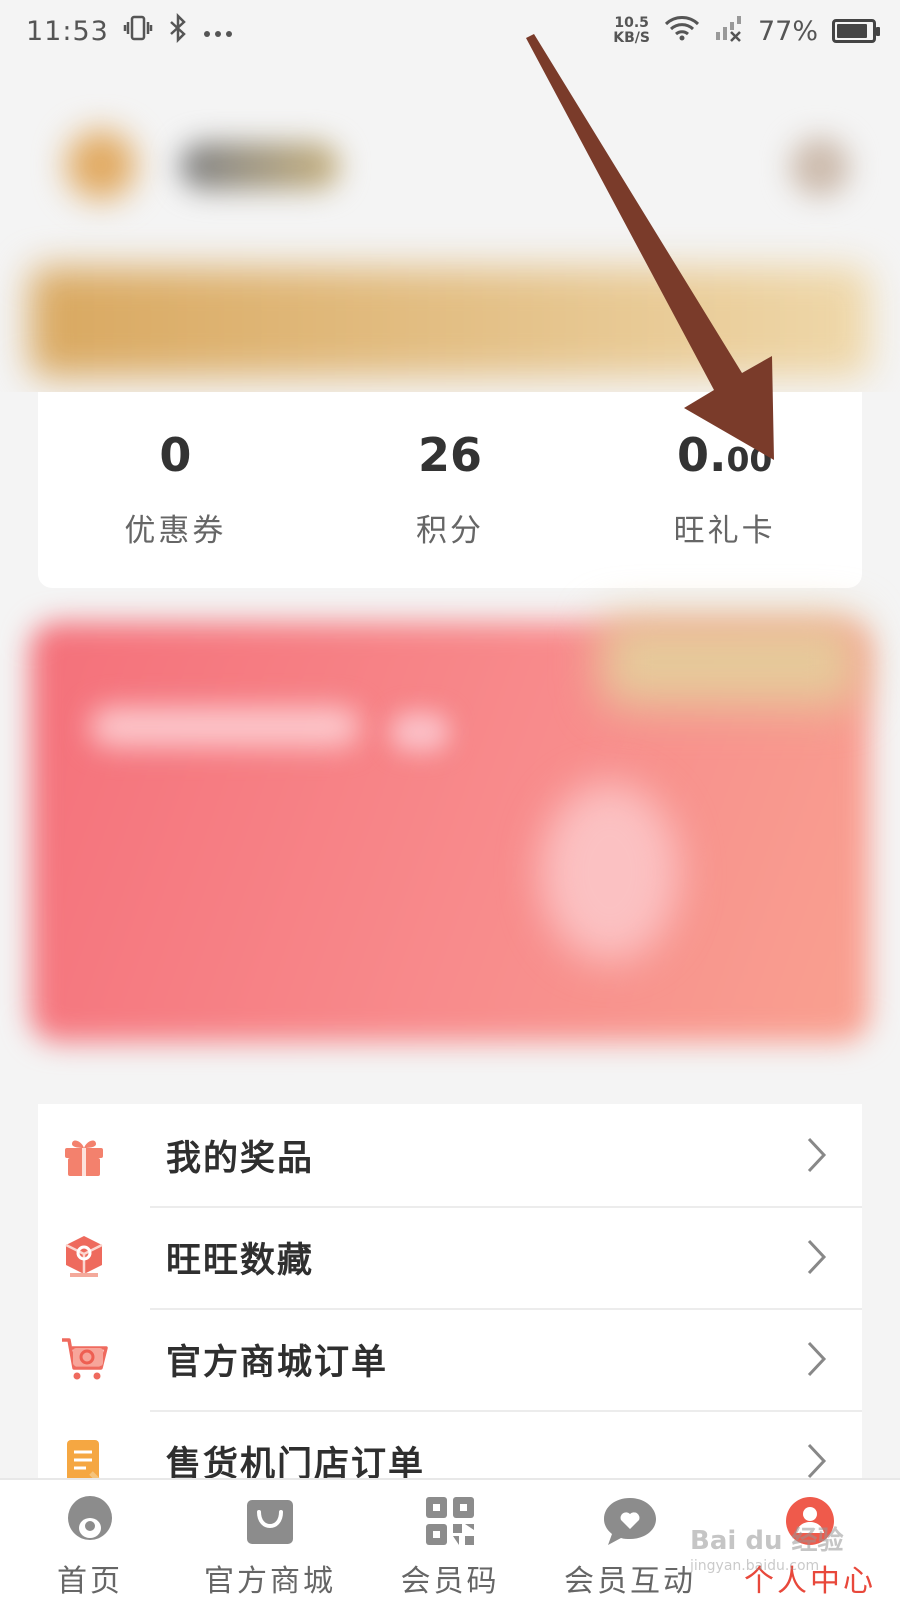 The height and width of the screenshot is (1600, 900). I want to click on stat-coupons: 0 优惠券, so click(175, 490).